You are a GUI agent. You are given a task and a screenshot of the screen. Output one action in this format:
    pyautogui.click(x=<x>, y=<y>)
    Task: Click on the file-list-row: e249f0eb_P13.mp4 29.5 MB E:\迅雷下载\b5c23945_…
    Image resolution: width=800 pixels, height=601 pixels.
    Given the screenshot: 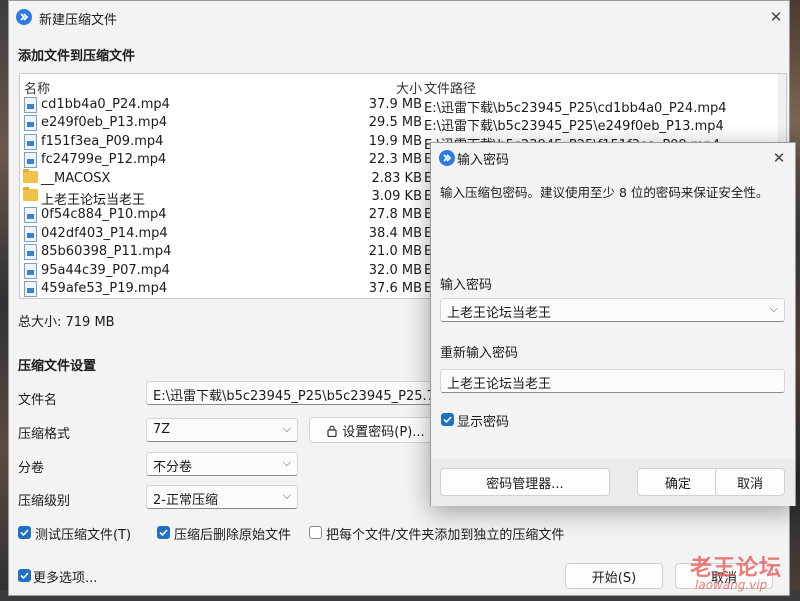 What is the action you would take?
    pyautogui.click(x=403, y=124)
    